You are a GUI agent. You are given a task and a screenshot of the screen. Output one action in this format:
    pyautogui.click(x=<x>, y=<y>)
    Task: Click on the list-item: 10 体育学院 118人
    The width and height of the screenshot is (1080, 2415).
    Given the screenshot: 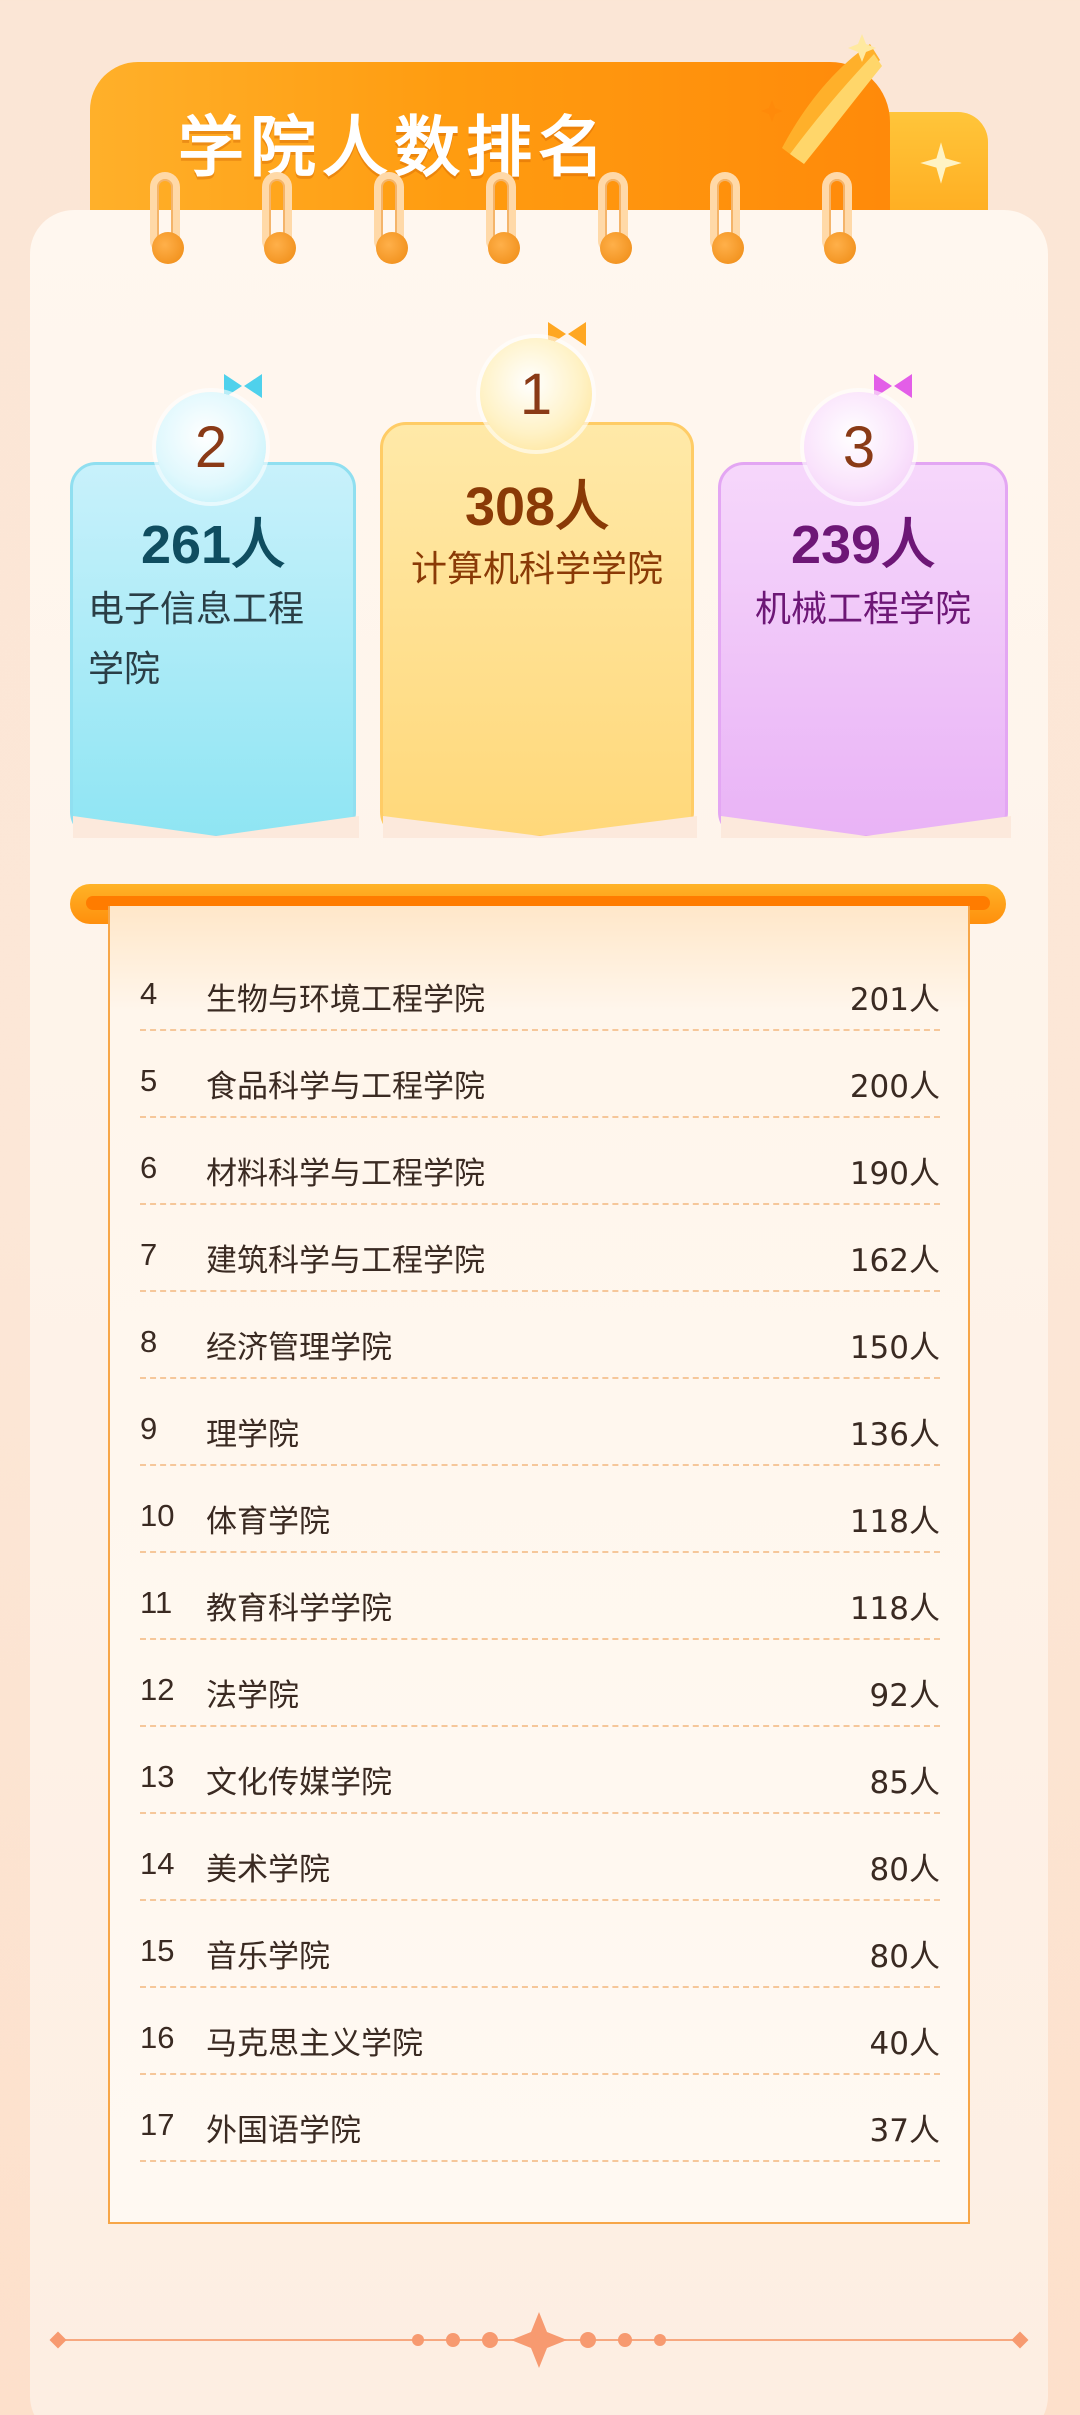 What is the action you would take?
    pyautogui.click(x=540, y=1509)
    